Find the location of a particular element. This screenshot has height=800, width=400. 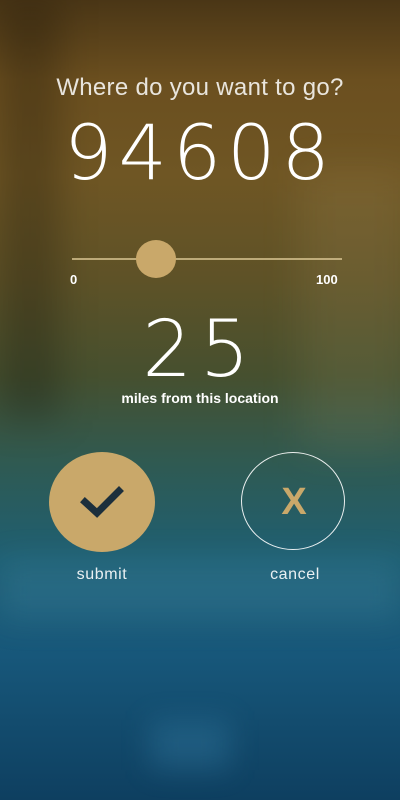

zip-code-display: 94608 is located at coordinates (200, 152).